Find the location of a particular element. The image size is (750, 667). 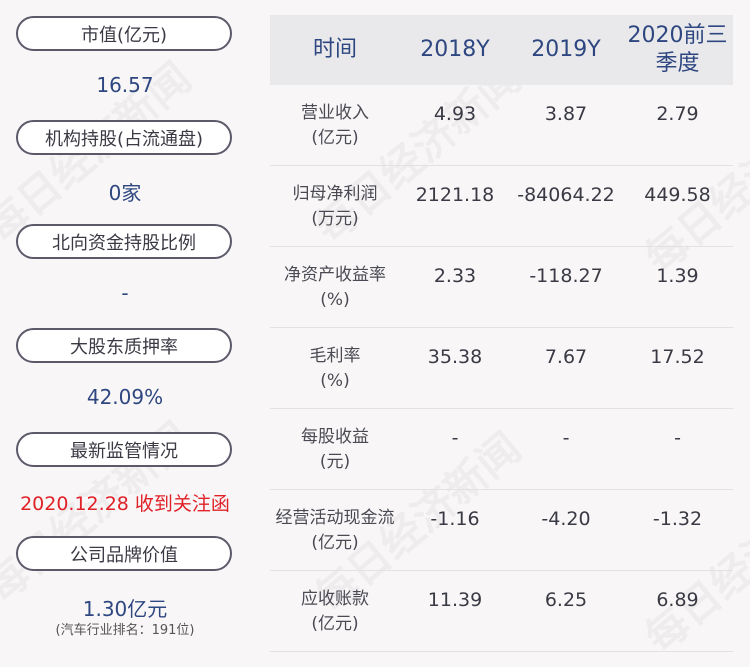

regulatory-status-value: 2020.12.28 收到关注函 is located at coordinates (125, 504).